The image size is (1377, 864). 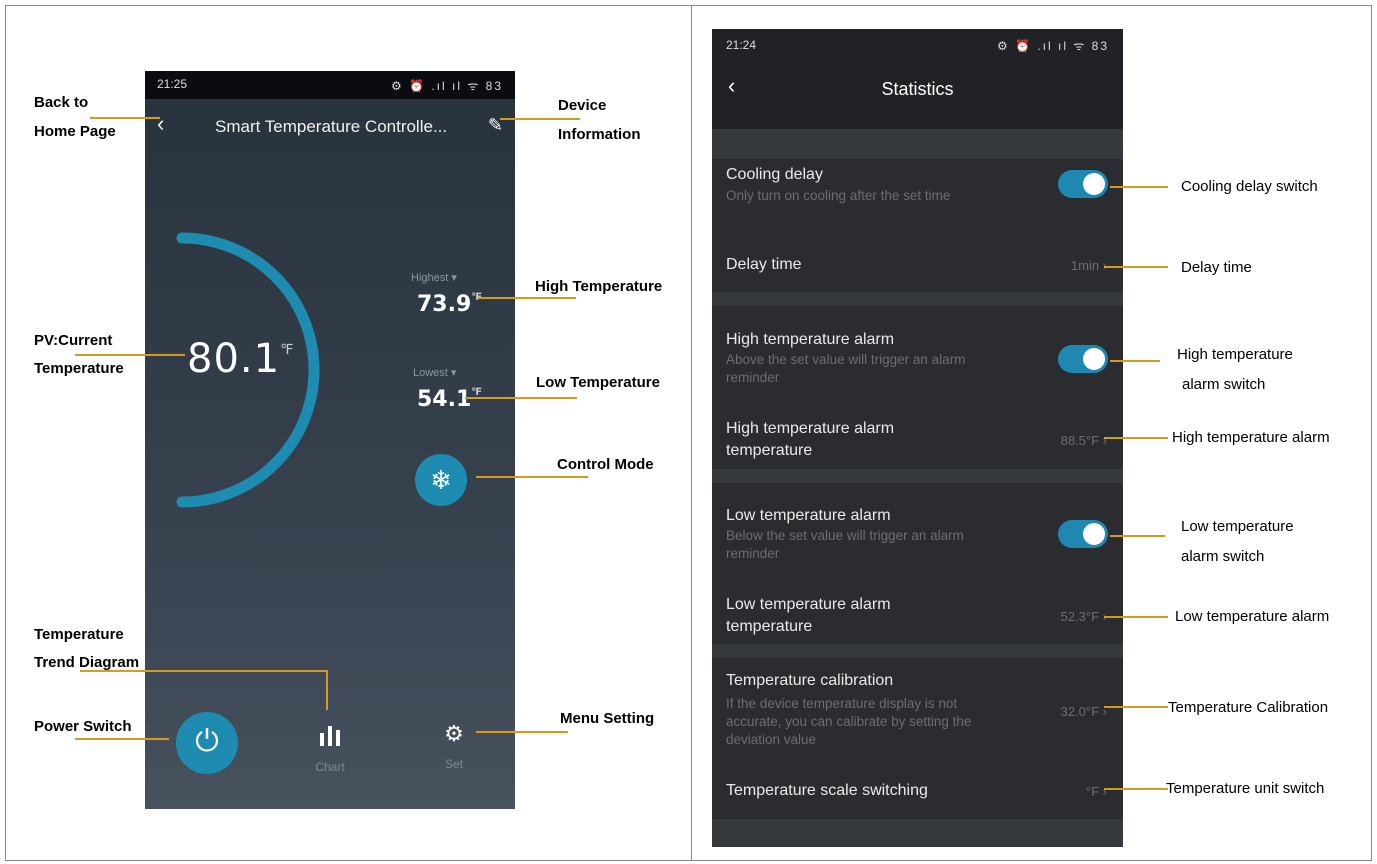 I want to click on highest-temperature: 73.9℉, so click(x=449, y=304).